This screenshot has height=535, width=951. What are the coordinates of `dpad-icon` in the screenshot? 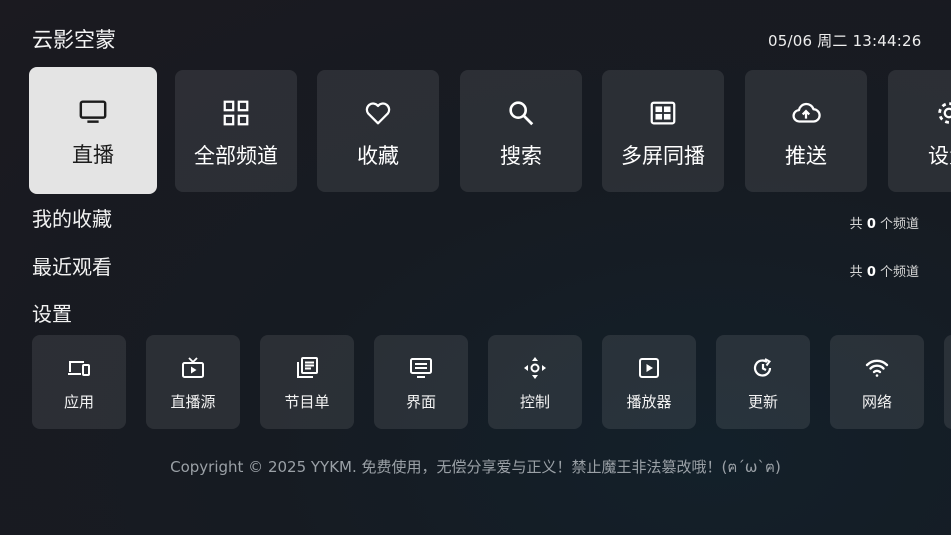 It's located at (535, 368).